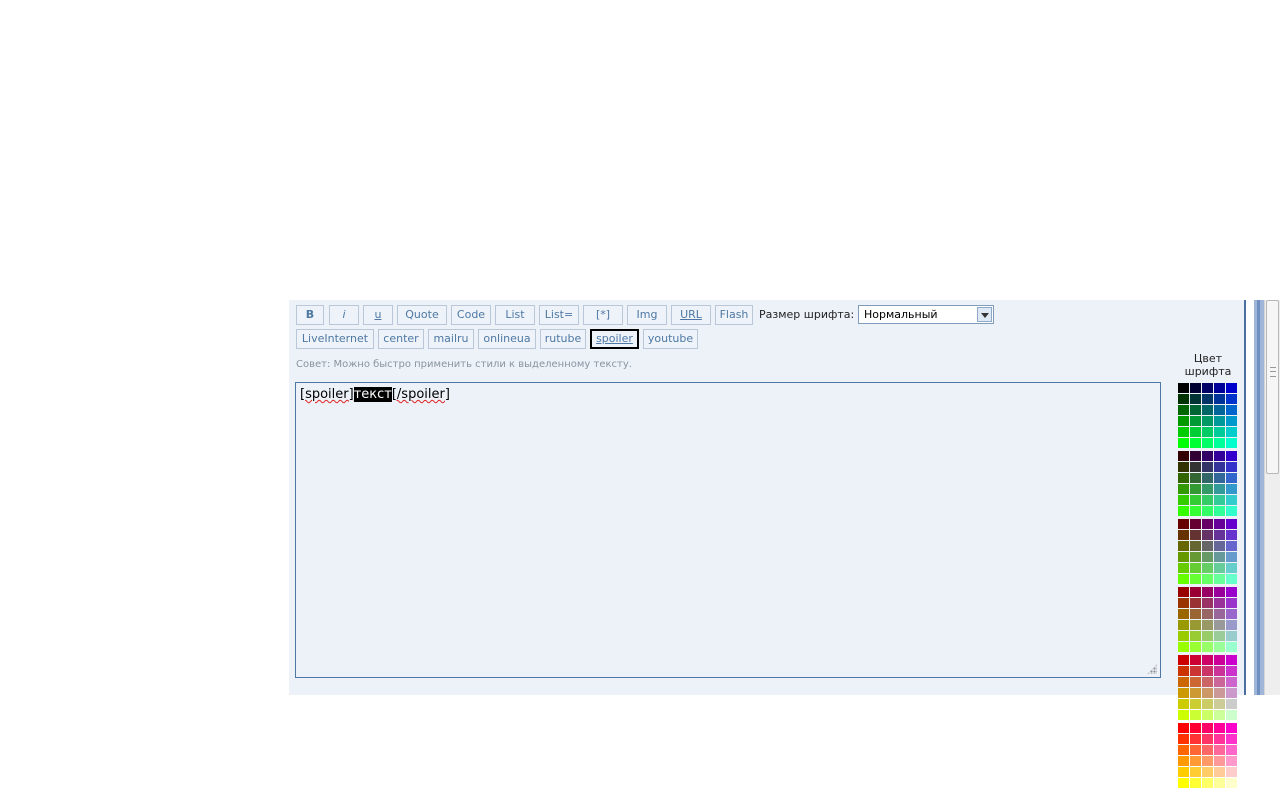 This screenshot has height=800, width=1280. I want to click on chevron-down-icon, so click(984, 314).